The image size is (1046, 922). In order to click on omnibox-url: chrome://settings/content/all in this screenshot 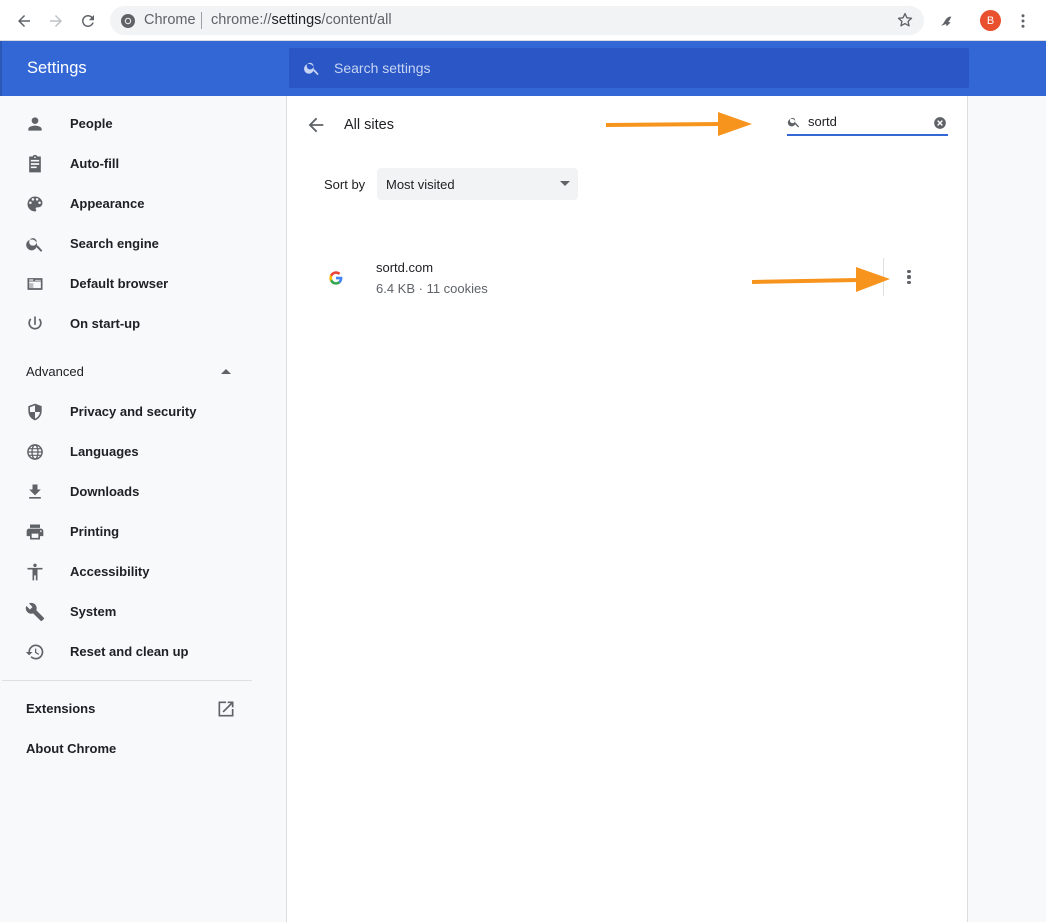, I will do `click(301, 20)`.